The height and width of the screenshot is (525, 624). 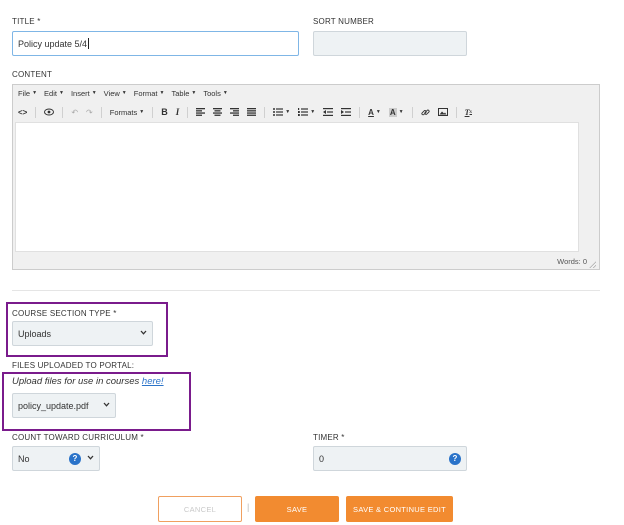 I want to click on align-center-icon, so click(x=218, y=112).